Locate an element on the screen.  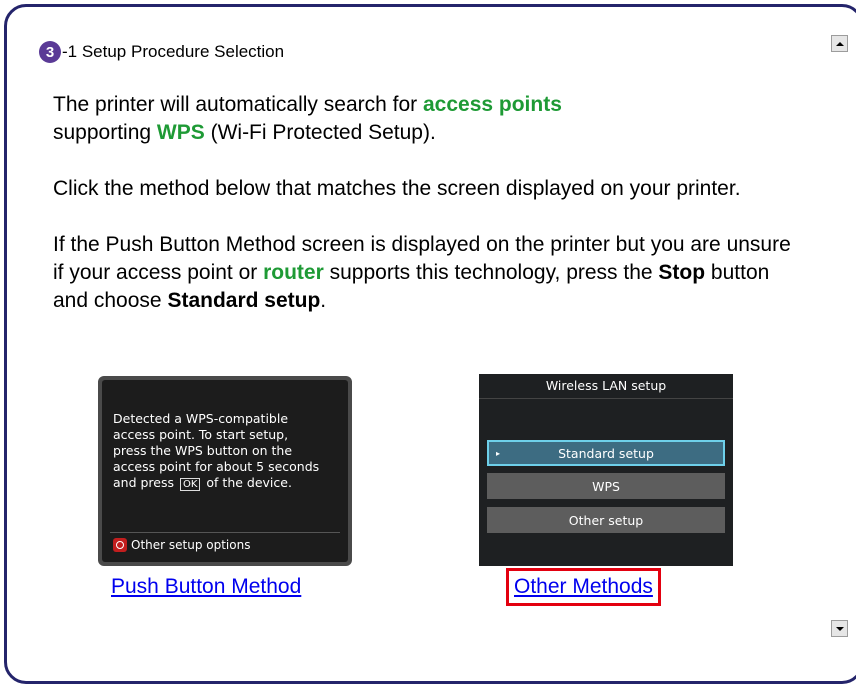
standard-setup-text: Standard setup is located at coordinates (244, 300).